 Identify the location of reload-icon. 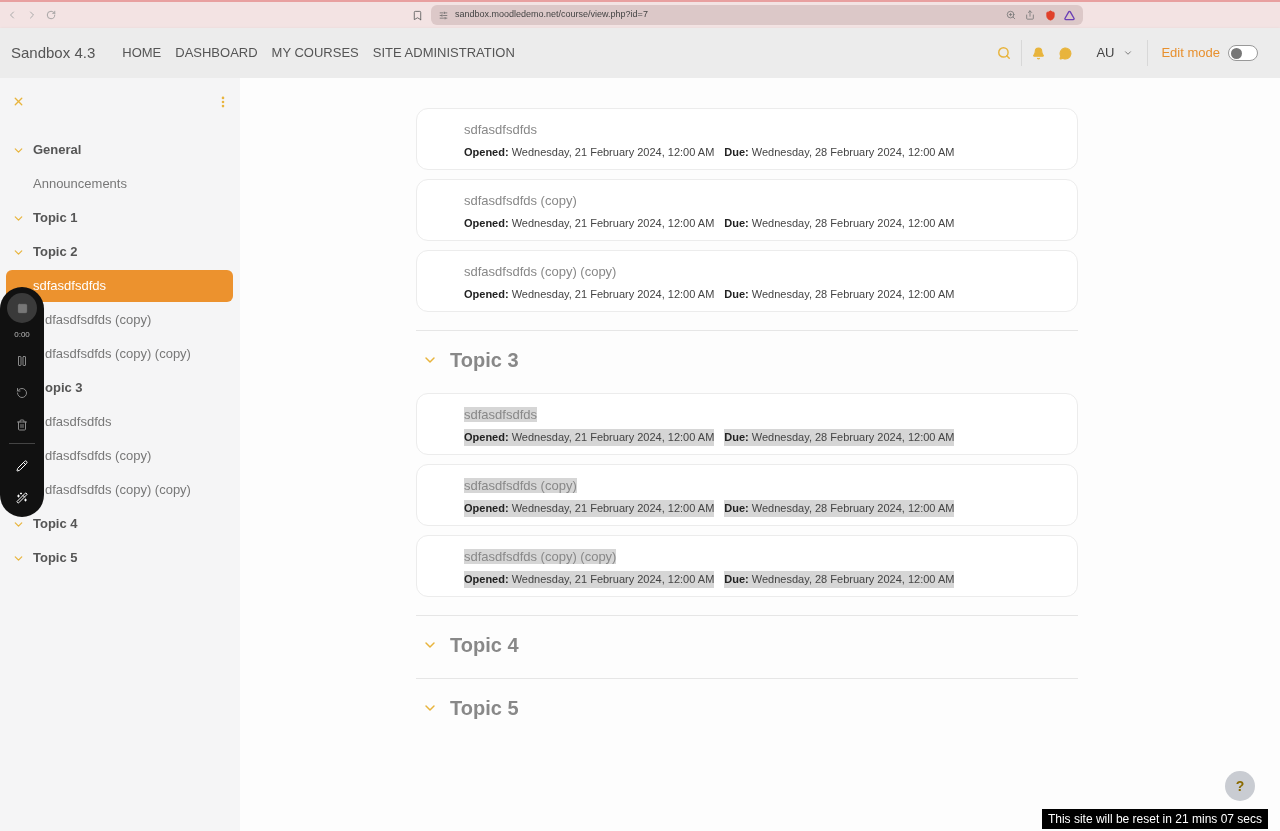
(51, 15).